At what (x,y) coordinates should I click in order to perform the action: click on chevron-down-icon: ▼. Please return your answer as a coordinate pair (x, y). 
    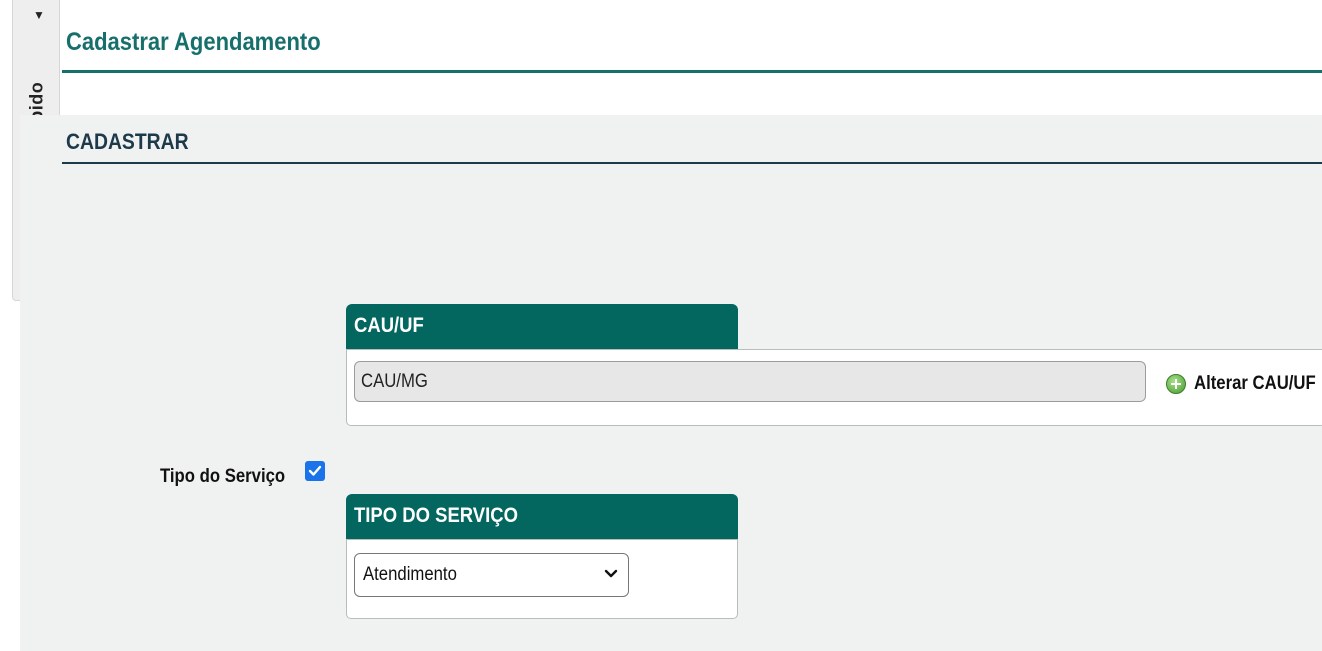
    Looking at the image, I should click on (39, 15).